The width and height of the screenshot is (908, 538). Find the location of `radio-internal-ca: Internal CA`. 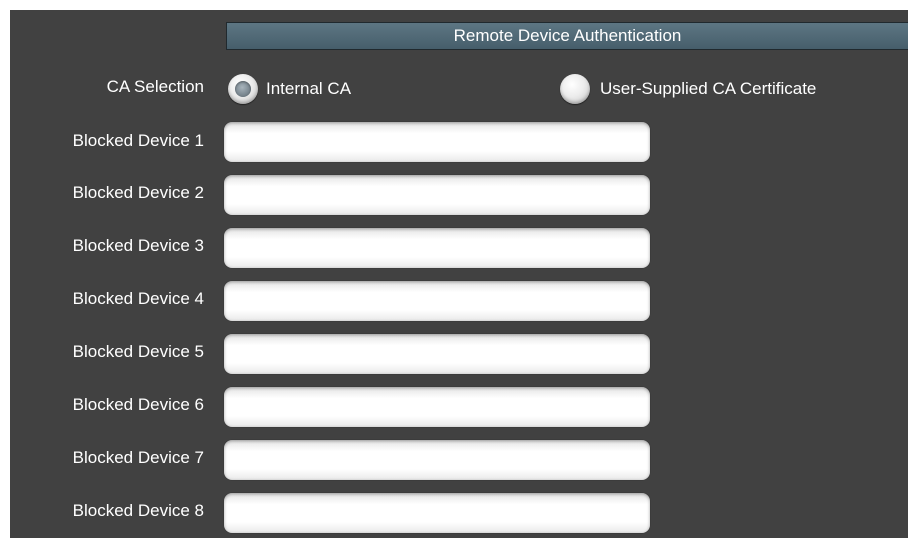

radio-internal-ca: Internal CA is located at coordinates (289, 89).